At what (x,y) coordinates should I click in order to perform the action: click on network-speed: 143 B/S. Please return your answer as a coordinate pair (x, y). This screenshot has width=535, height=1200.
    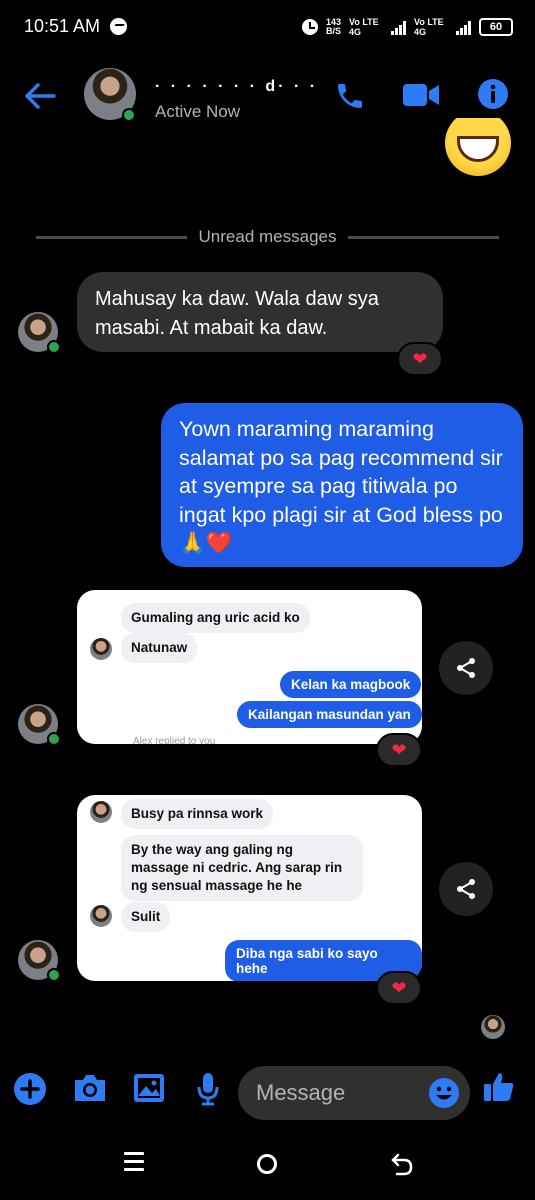
    Looking at the image, I should click on (333, 27).